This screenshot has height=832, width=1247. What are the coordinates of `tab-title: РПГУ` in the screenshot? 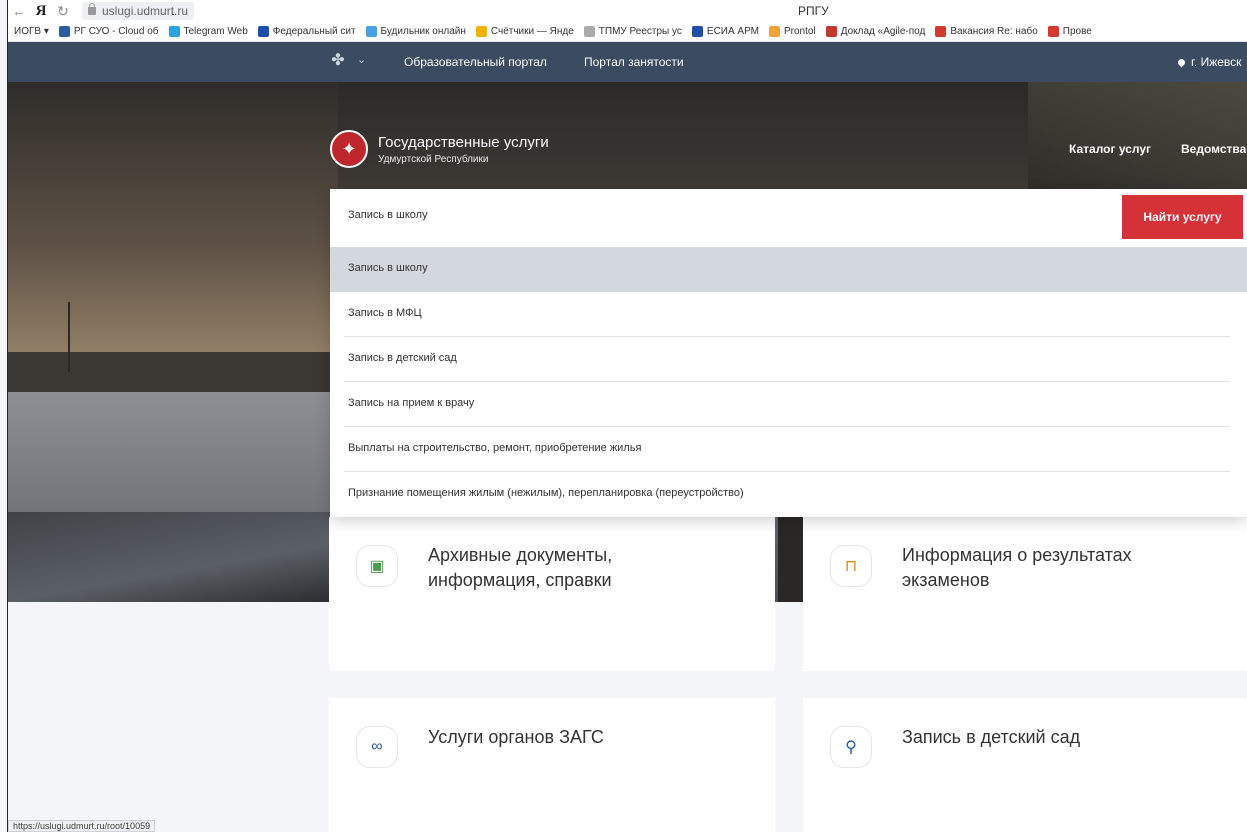 It's located at (813, 11).